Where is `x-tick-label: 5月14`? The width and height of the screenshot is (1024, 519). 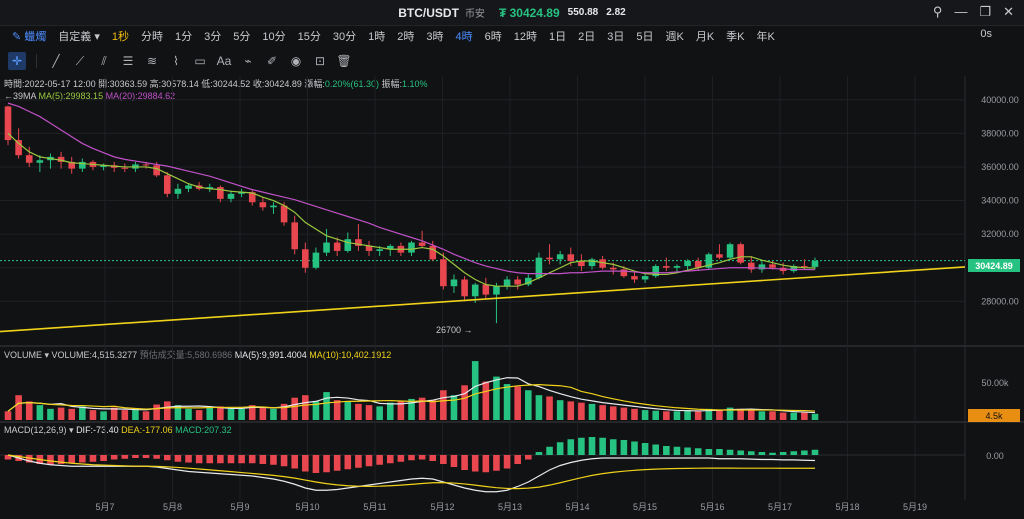
x-tick-label: 5月14 is located at coordinates (577, 507).